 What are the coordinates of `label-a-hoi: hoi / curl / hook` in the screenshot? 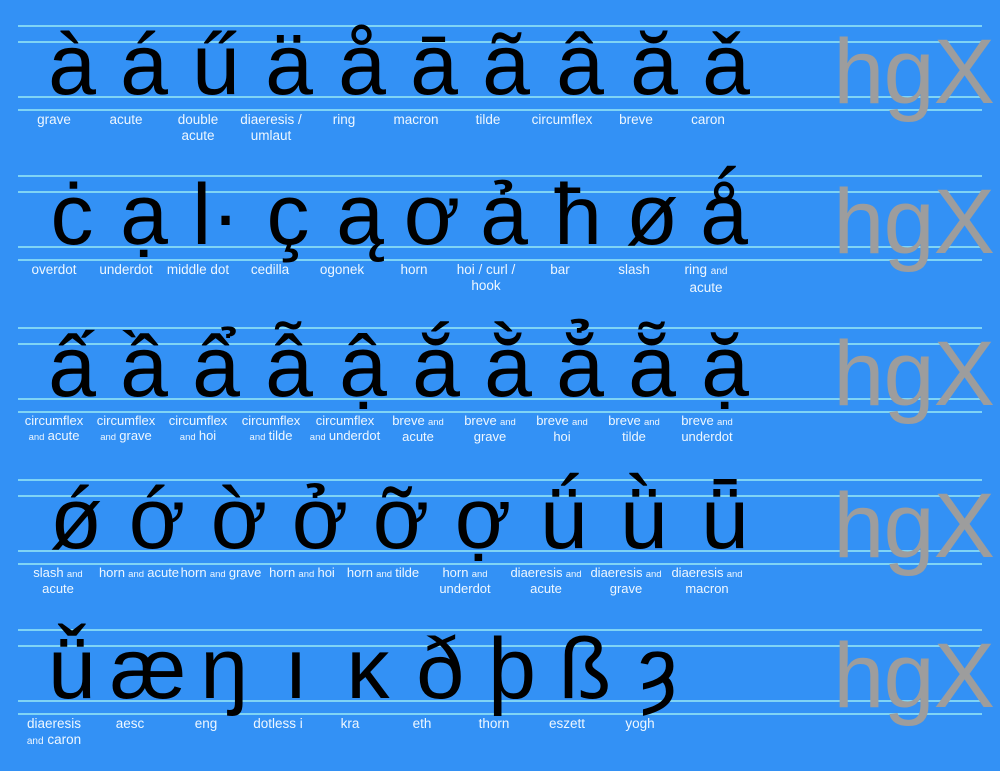 It's located at (486, 277).